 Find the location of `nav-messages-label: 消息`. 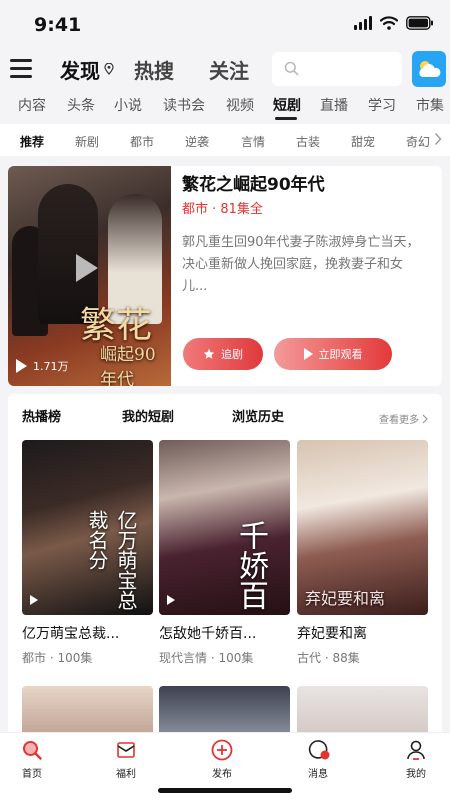

nav-messages-label: 消息 is located at coordinates (318, 774).